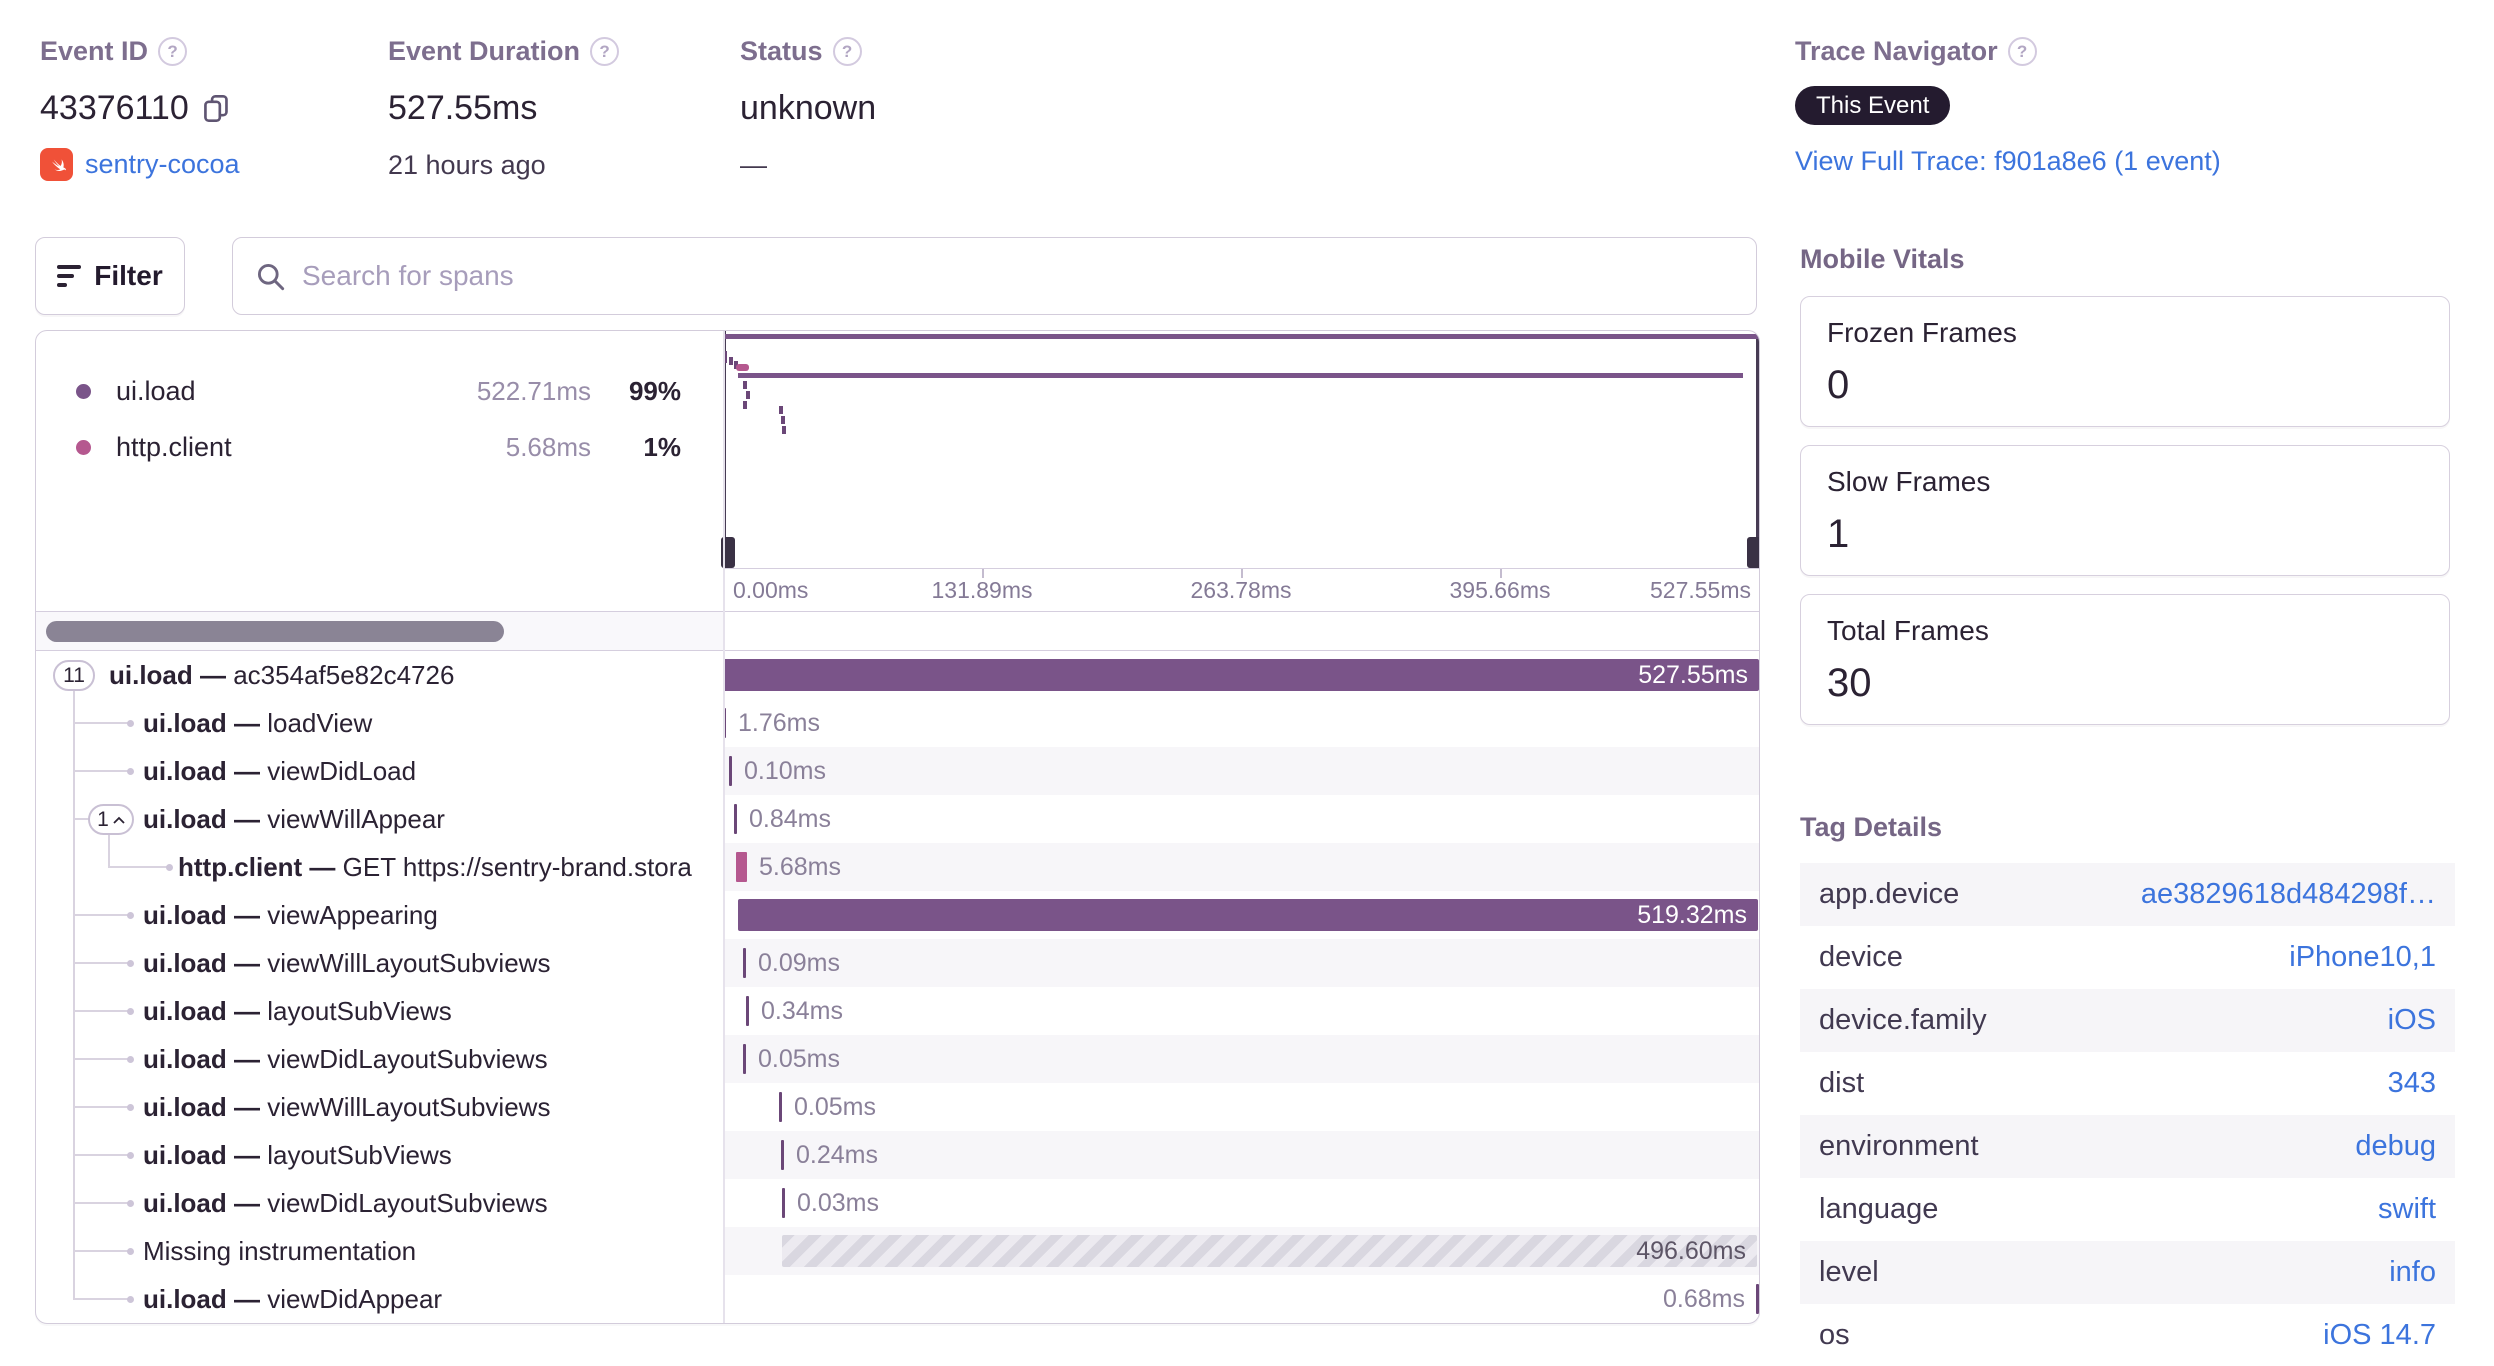  I want to click on tag-key: level, so click(1849, 1272).